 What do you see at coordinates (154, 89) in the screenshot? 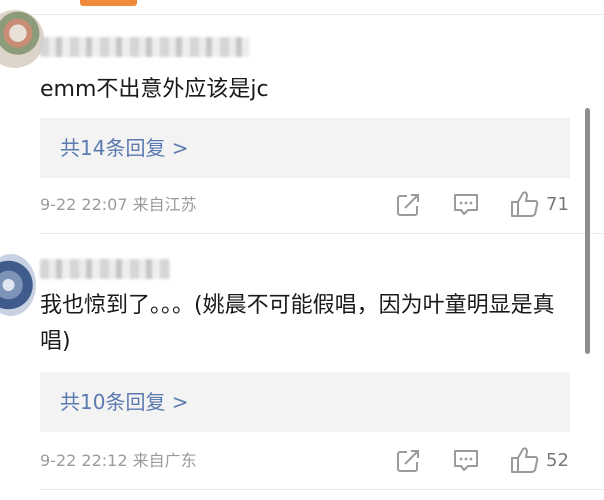
I see `comment-text: emm不出意外应该是jc` at bounding box center [154, 89].